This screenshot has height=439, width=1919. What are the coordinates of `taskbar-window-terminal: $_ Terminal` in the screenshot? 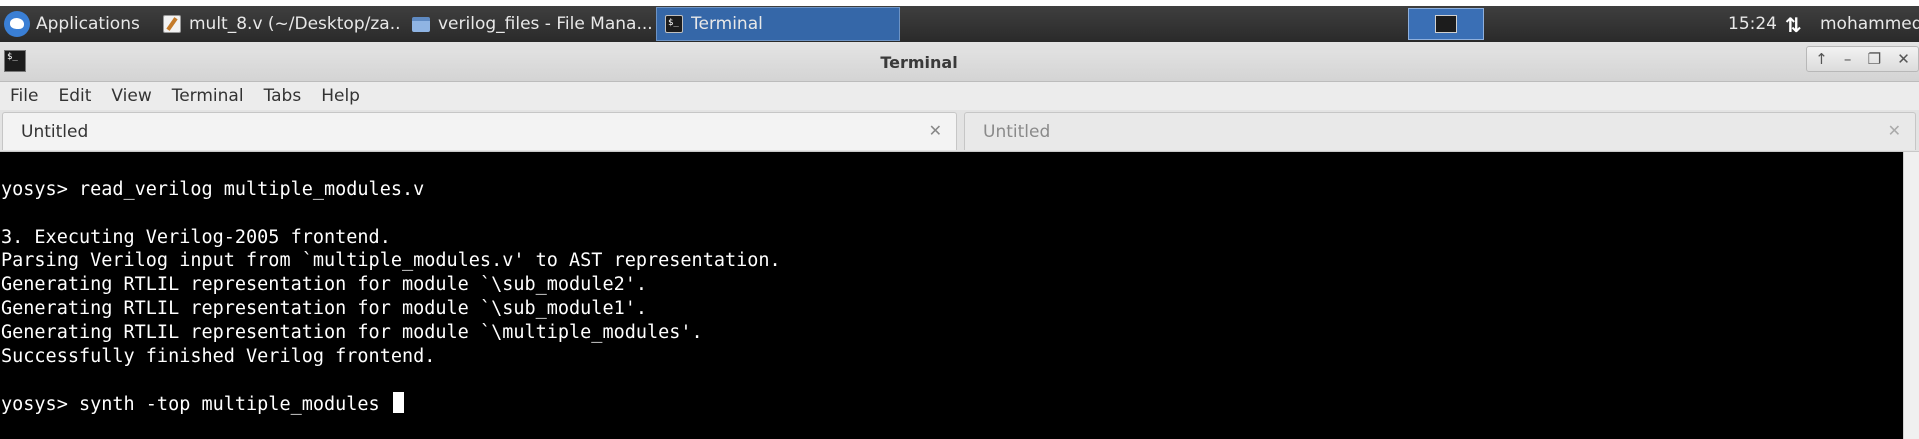 It's located at (778, 24).